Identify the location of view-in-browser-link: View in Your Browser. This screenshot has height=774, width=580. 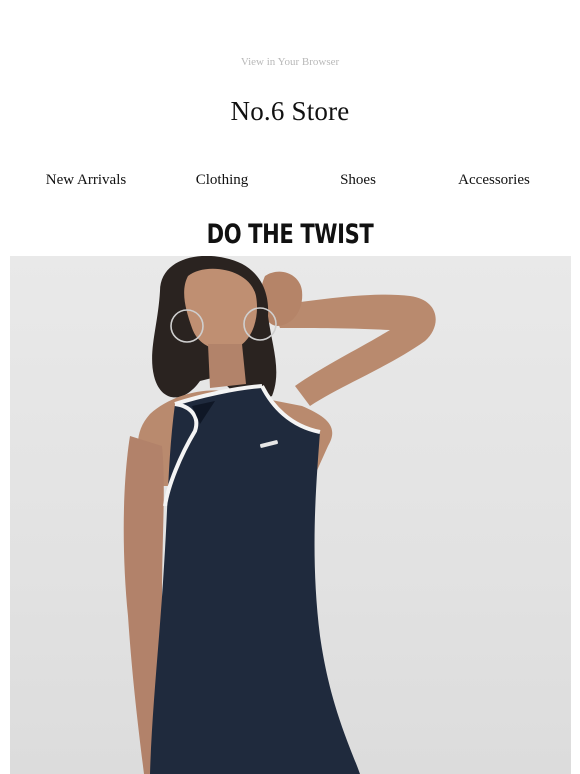
(290, 62).